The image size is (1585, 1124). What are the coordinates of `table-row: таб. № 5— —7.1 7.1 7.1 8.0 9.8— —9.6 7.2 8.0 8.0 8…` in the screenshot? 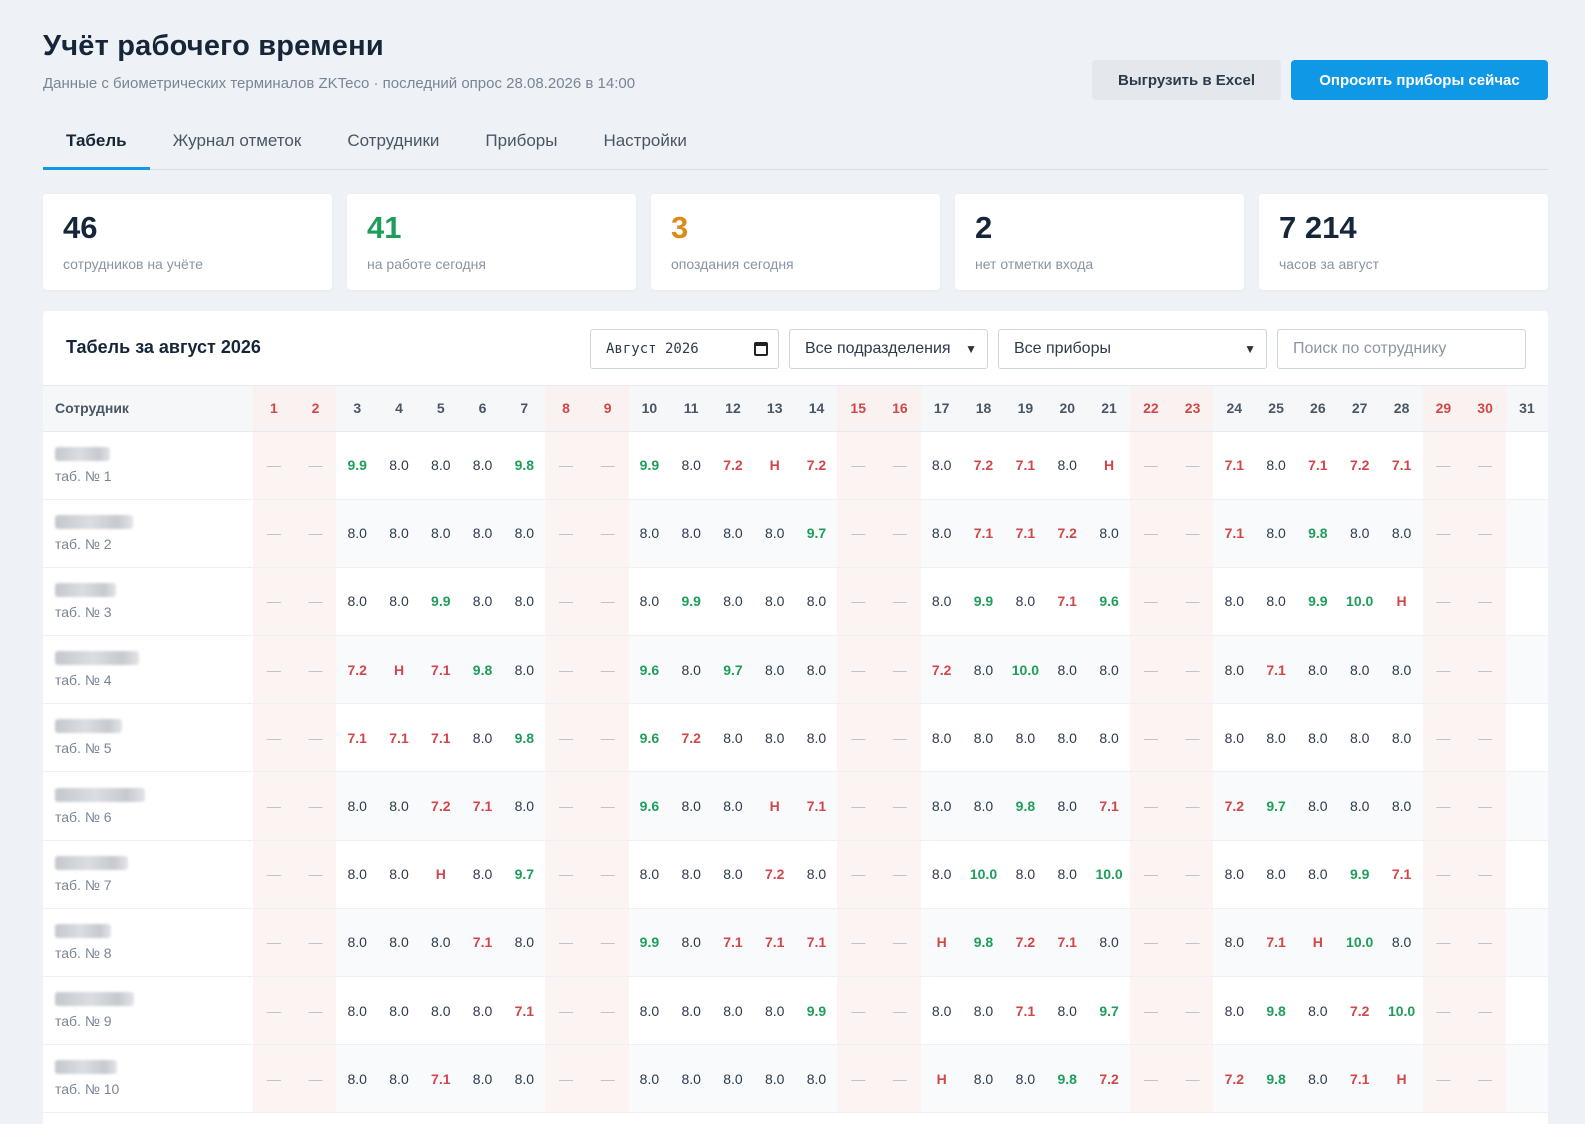 It's located at (795, 737).